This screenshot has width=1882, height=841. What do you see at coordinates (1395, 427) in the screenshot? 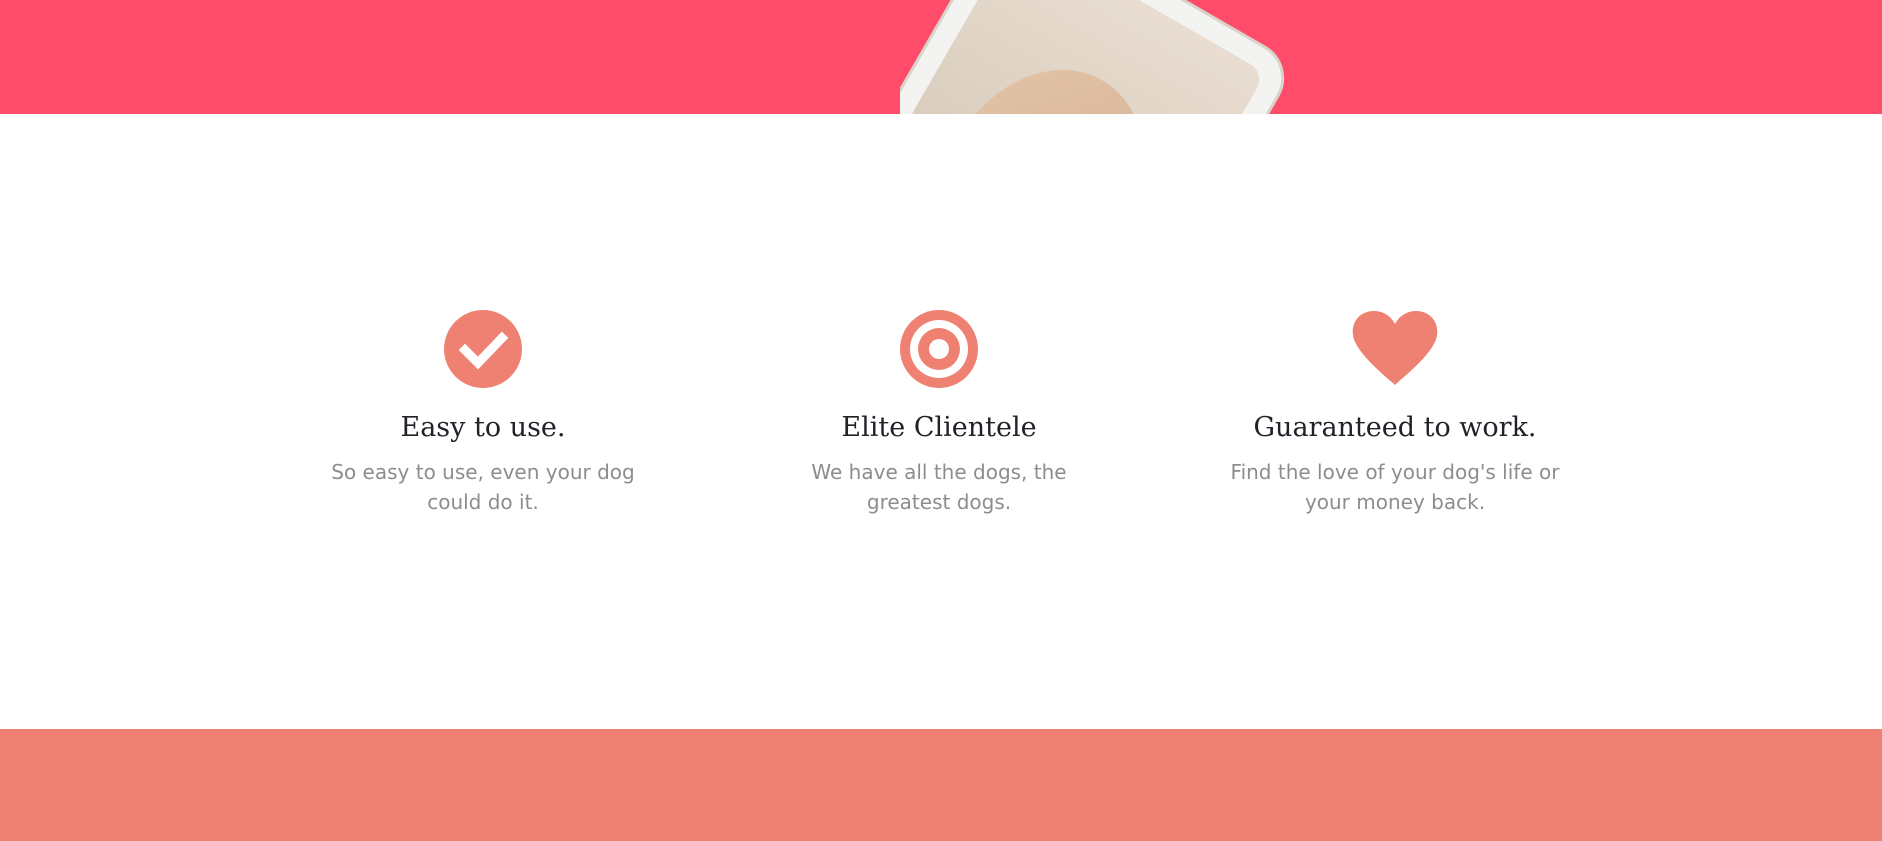
I see `feature-title: Guaranteed to work.` at bounding box center [1395, 427].